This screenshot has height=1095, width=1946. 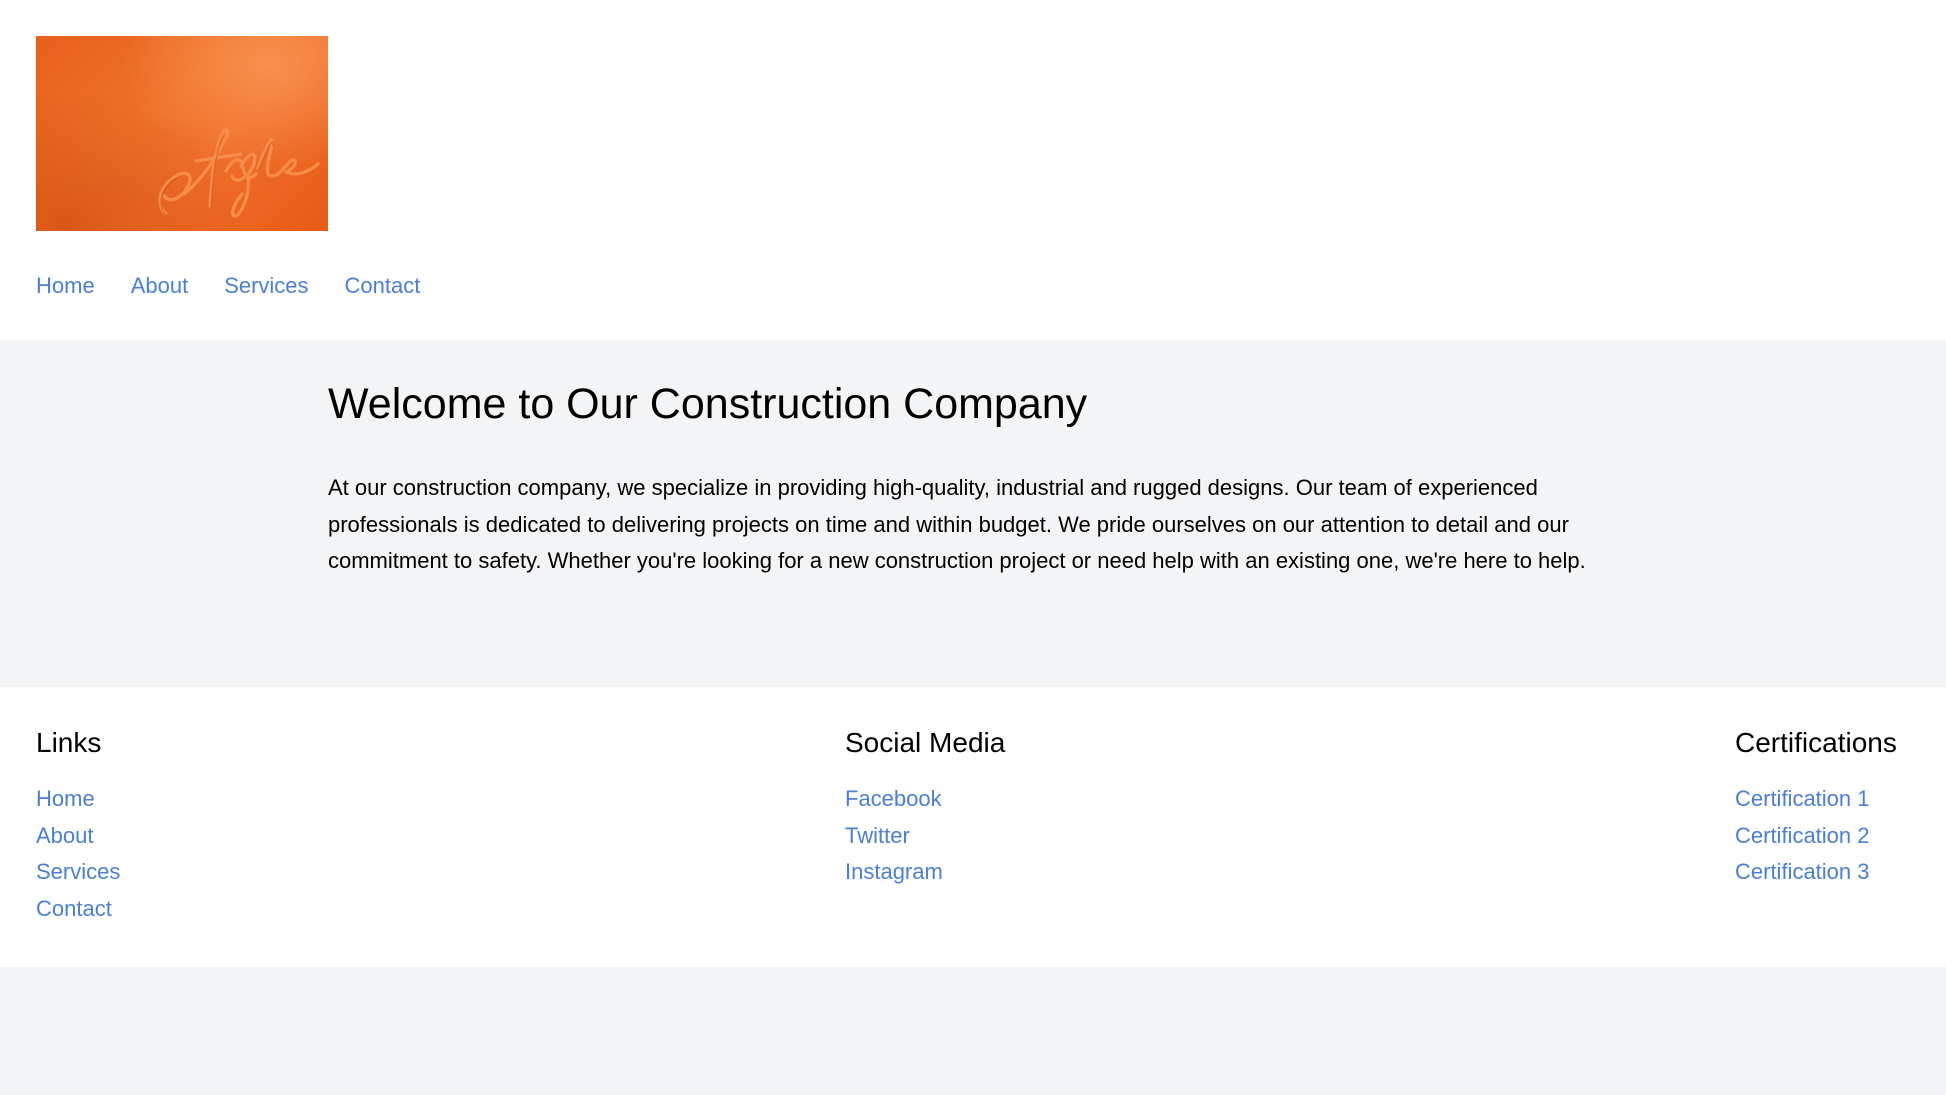 I want to click on list-item: Certification 1, so click(x=1816, y=799).